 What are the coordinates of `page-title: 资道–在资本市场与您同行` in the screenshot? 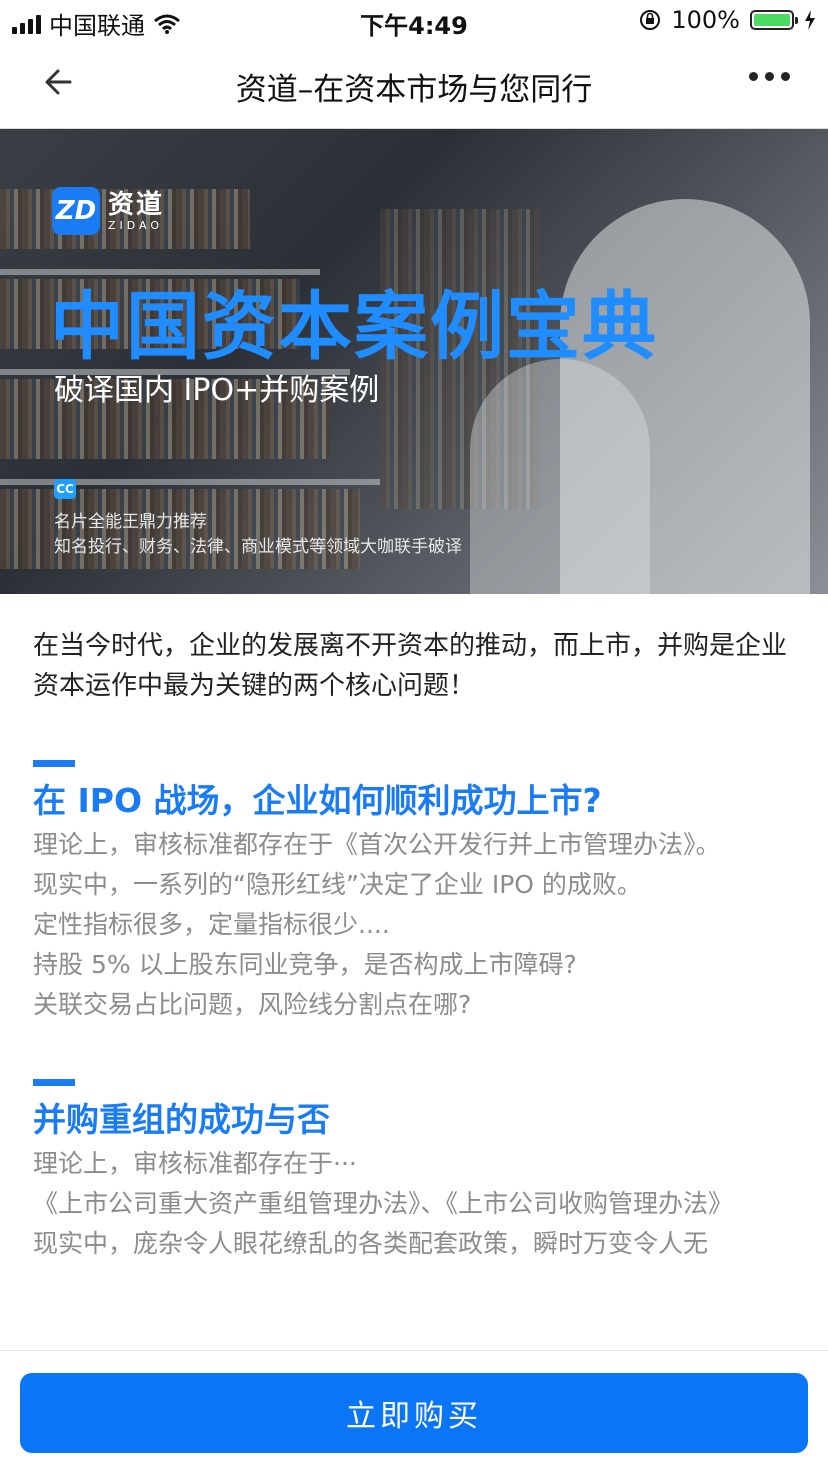 It's located at (414, 90).